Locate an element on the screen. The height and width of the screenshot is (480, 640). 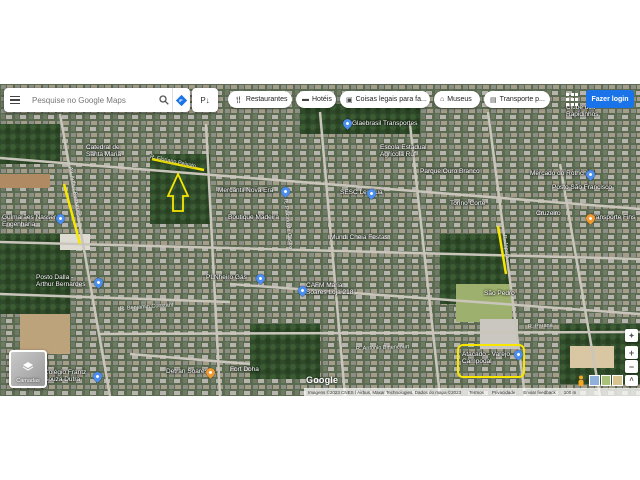
zoom-in-button: + is located at coordinates (631, 352).